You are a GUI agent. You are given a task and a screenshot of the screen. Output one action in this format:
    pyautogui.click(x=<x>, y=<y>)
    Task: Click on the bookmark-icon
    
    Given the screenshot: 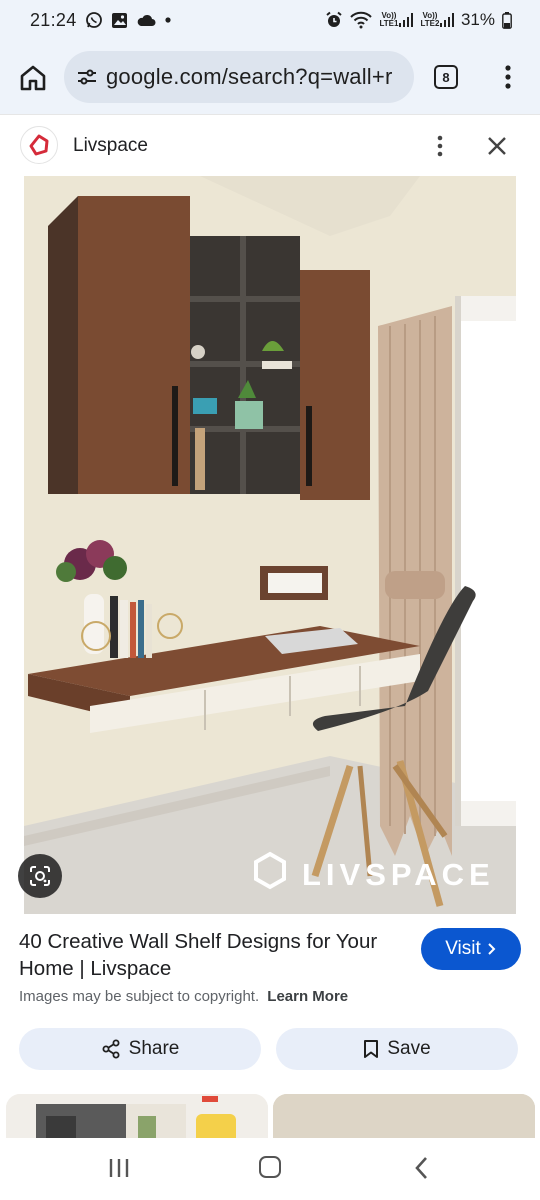 What is the action you would take?
    pyautogui.click(x=371, y=1049)
    